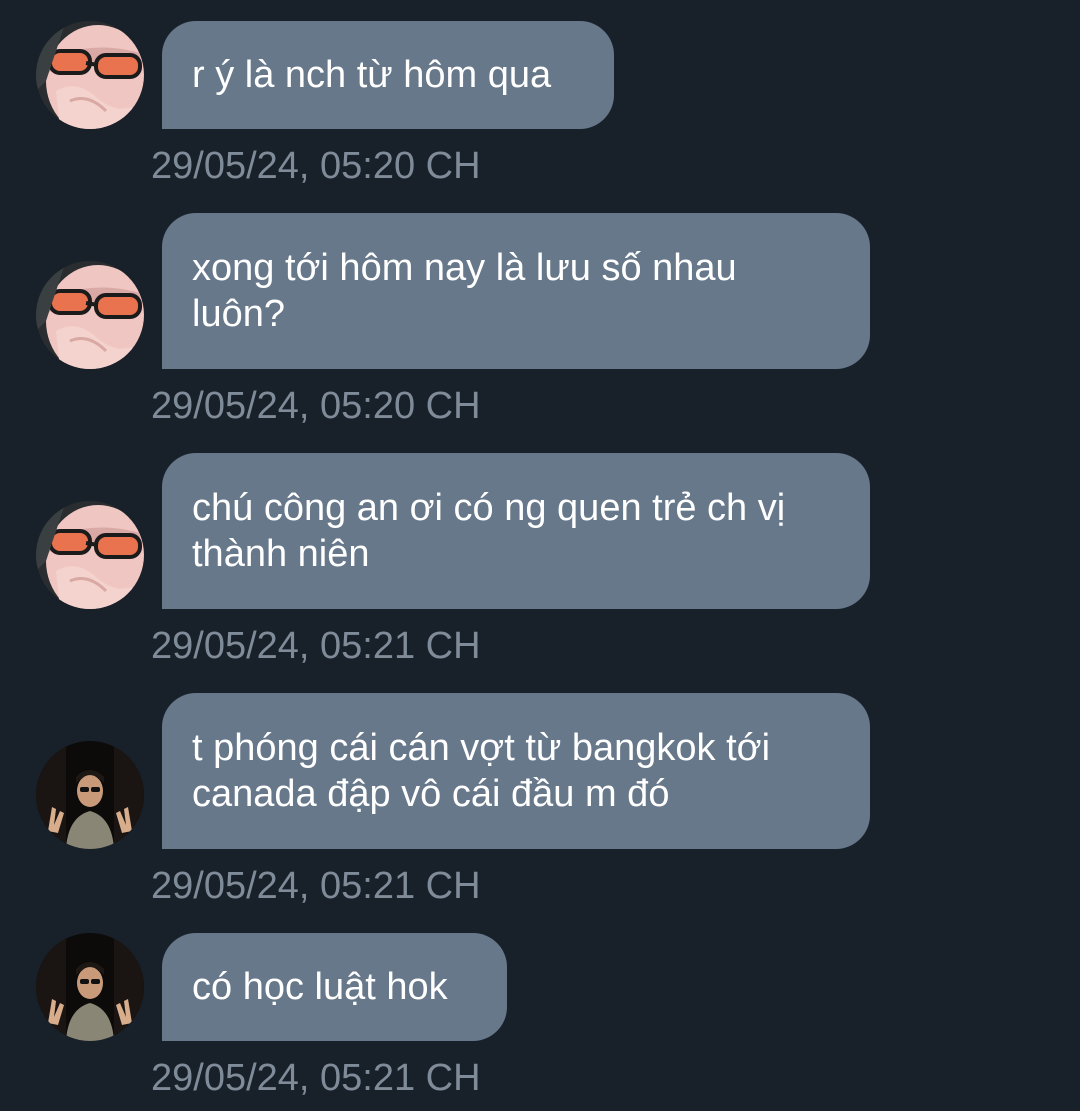  I want to click on message-bubble: xong tới hôm nay là lưu số nhau luôn?, so click(516, 291).